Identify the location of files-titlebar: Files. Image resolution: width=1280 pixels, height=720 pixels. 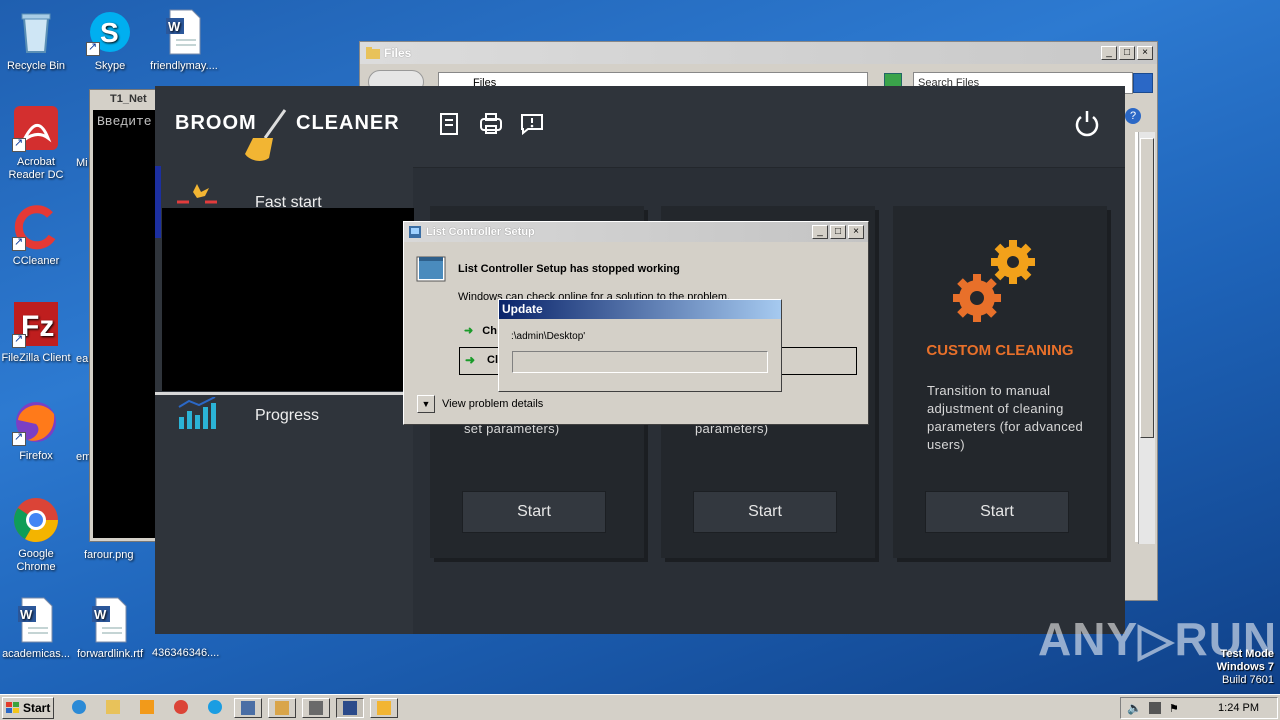
(758, 53).